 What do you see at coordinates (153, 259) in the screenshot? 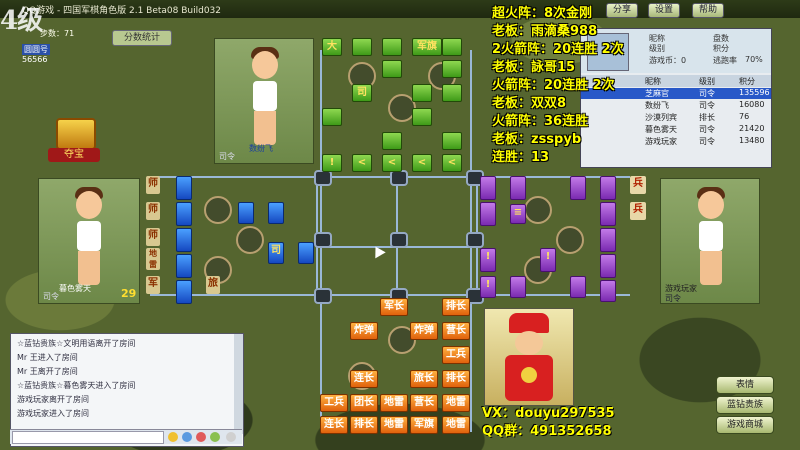
I see `piece-tan: 地雷` at bounding box center [153, 259].